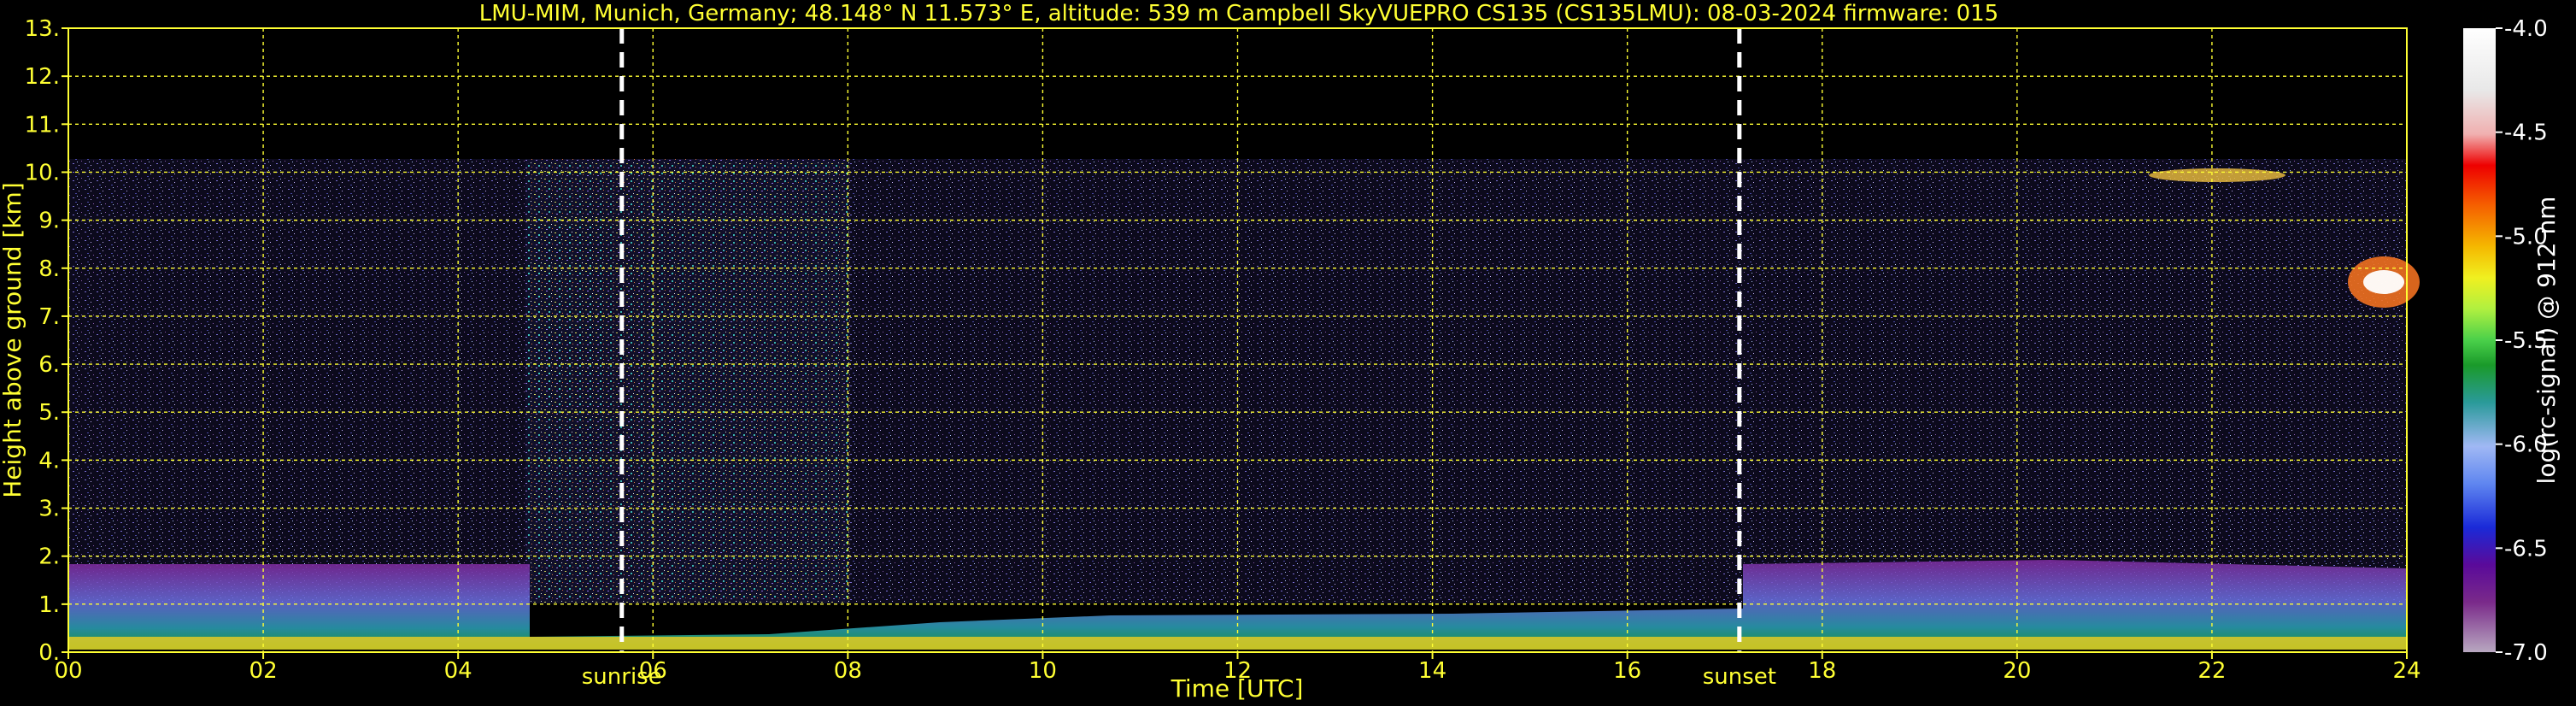 The width and height of the screenshot is (2576, 706). Describe the element at coordinates (49, 653) in the screenshot. I see `y-tick-label: 0.` at that location.